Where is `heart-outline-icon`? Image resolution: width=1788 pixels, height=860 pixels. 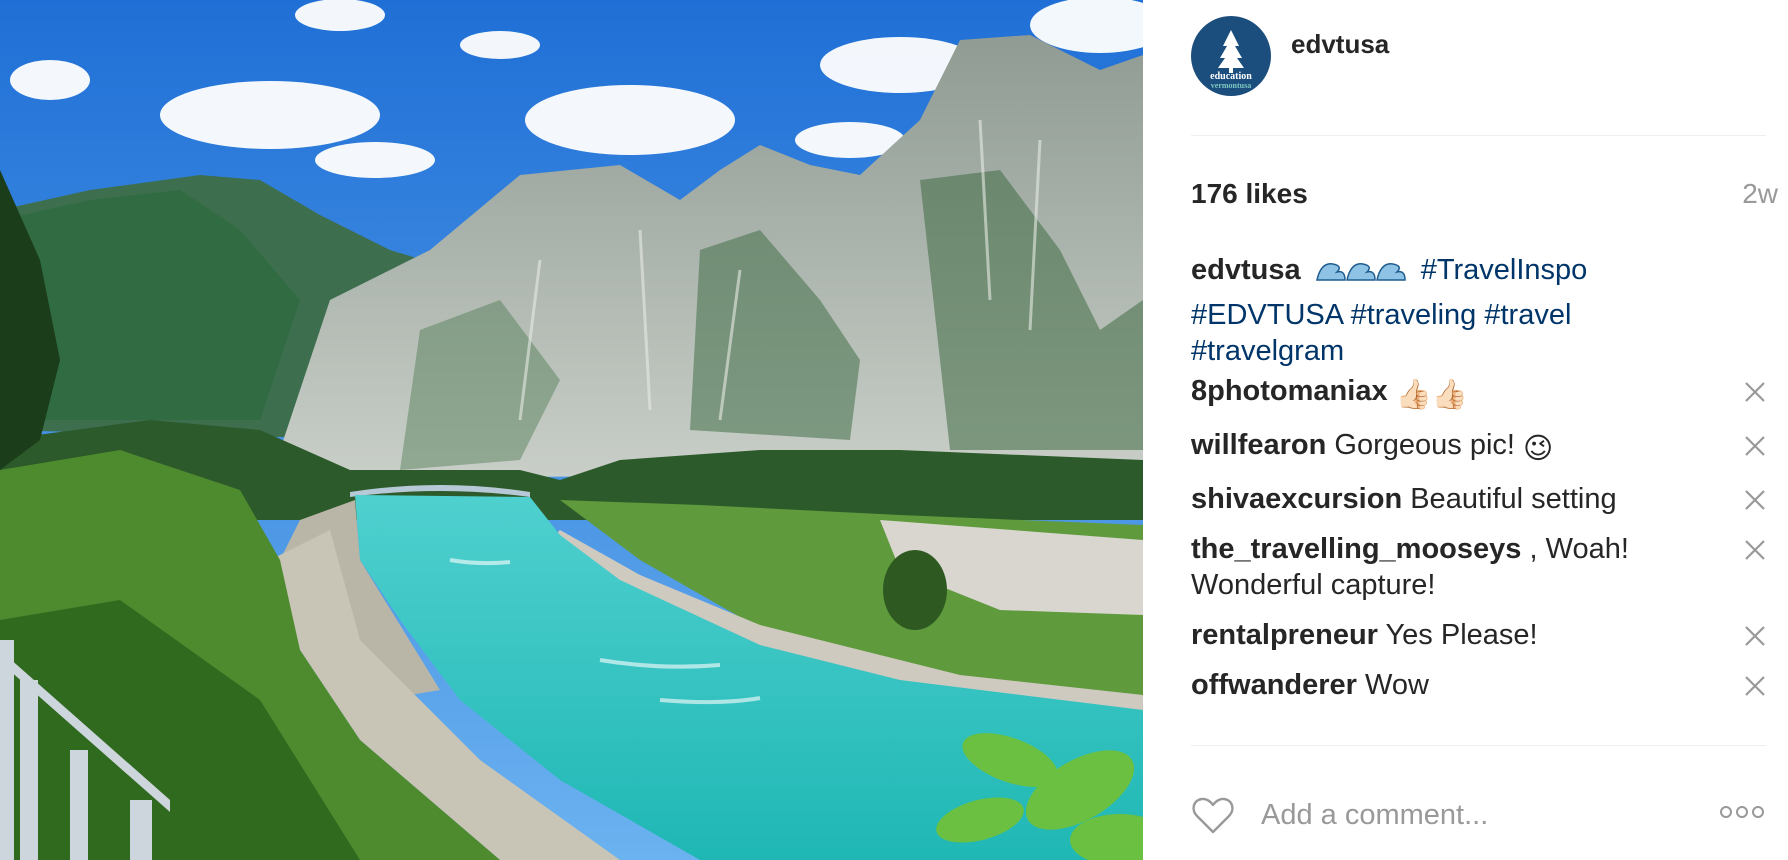 heart-outline-icon is located at coordinates (1213, 815).